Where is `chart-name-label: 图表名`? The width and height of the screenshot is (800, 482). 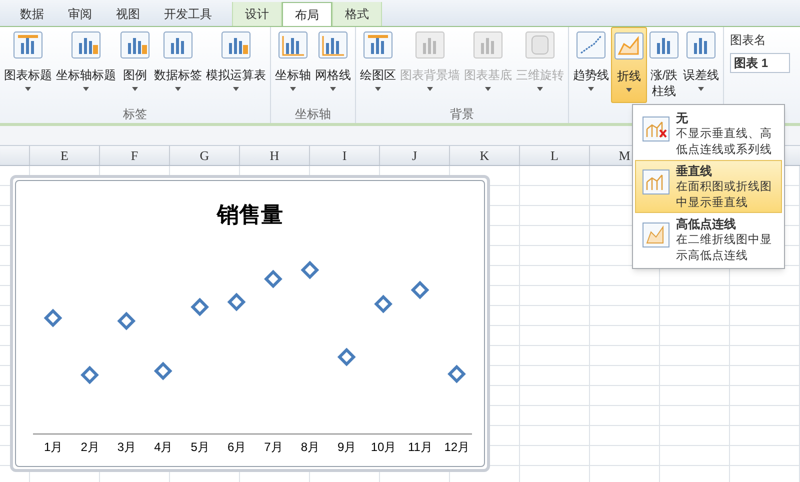
chart-name-label: 图表名 is located at coordinates (748, 40).